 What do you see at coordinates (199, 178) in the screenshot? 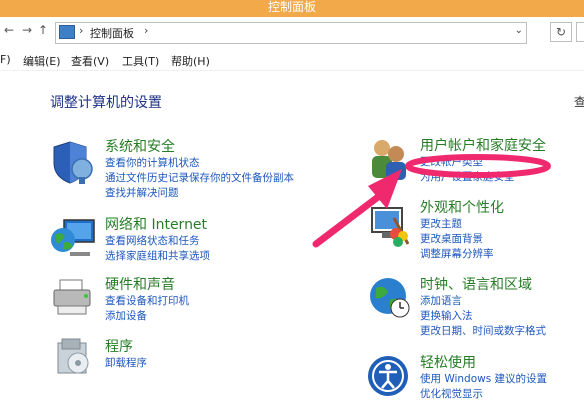
I see `link-file-history: 通过文件历史记录保存你的文件备份副本` at bounding box center [199, 178].